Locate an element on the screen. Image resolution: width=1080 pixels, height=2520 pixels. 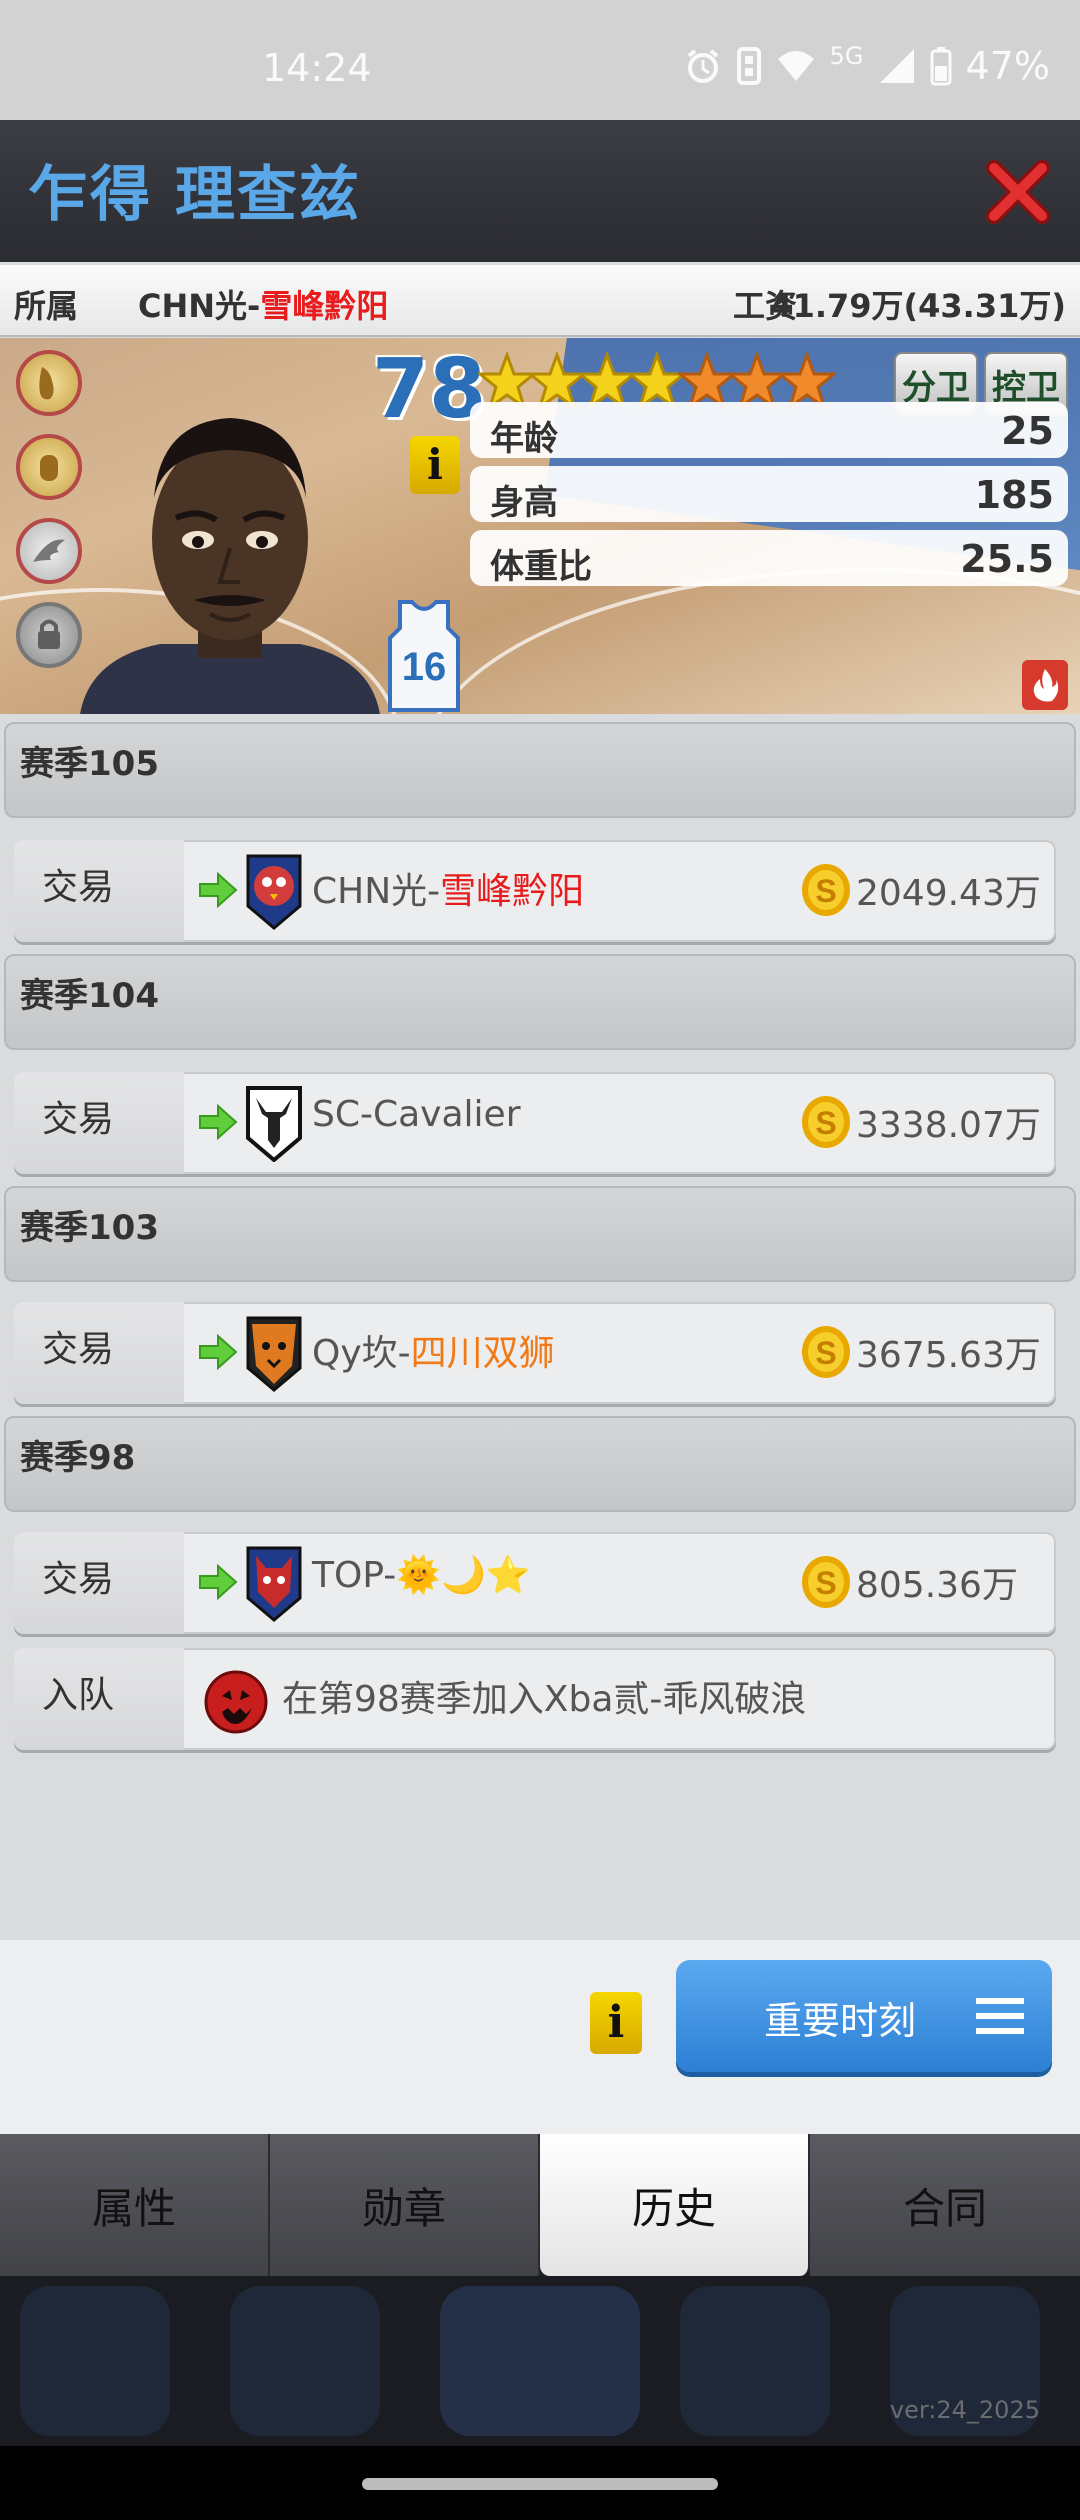
season-header: 赛季103 is located at coordinates (540, 1234).